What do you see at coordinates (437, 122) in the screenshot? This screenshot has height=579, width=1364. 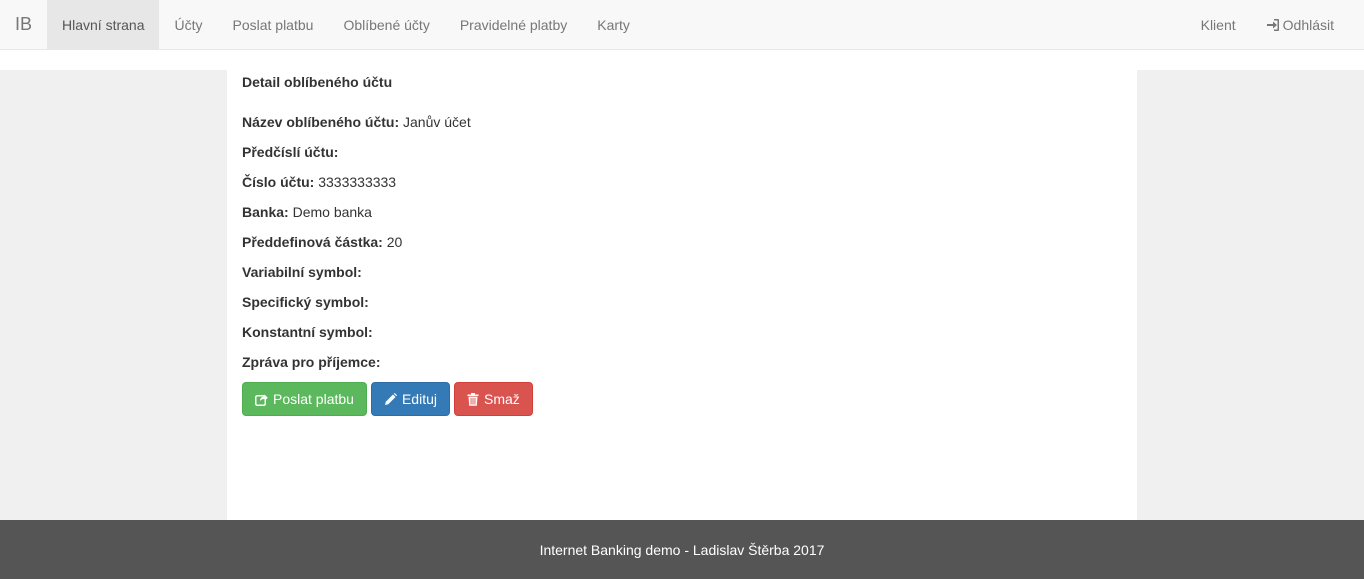 I see `field-value: Janův účet` at bounding box center [437, 122].